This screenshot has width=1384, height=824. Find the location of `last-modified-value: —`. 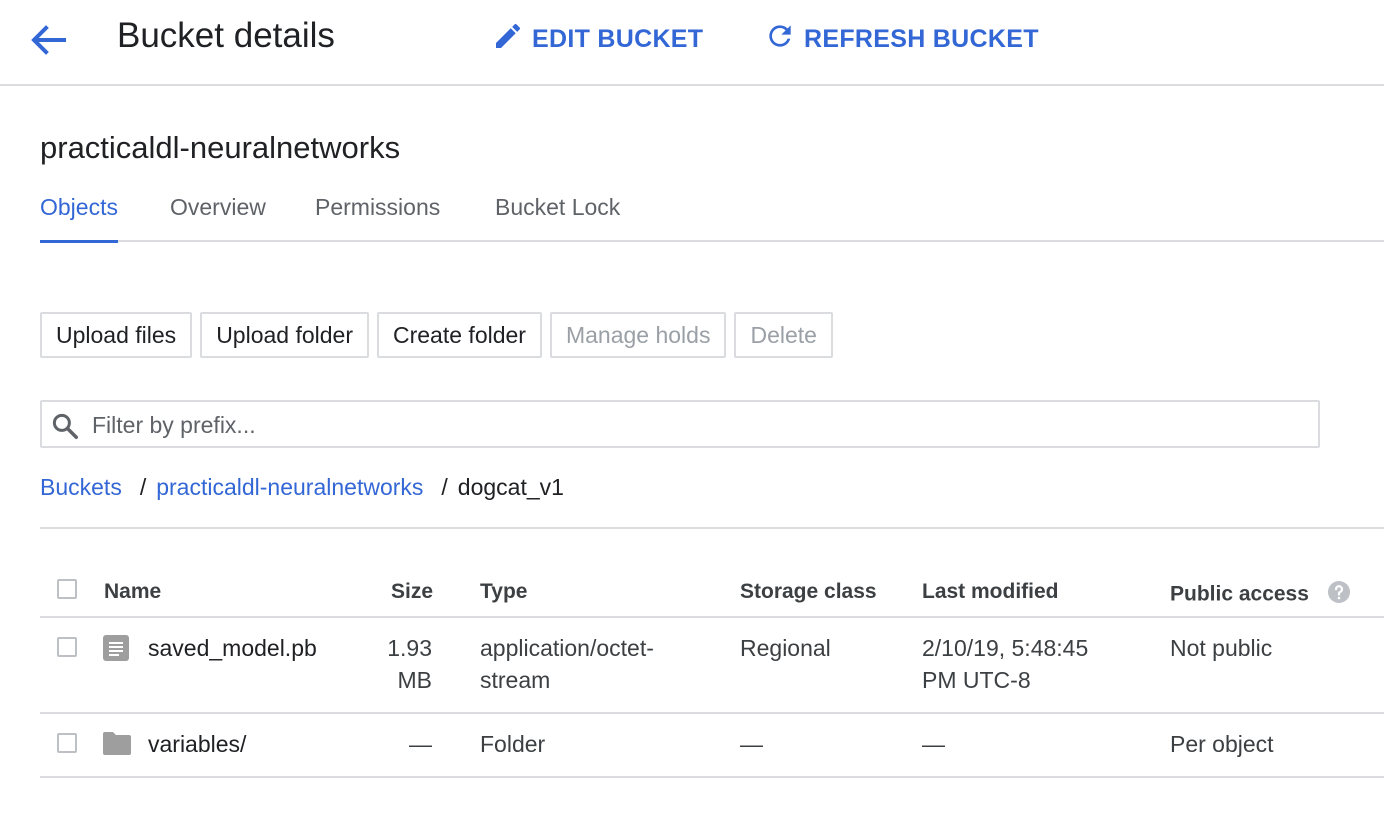

last-modified-value: — is located at coordinates (933, 744).